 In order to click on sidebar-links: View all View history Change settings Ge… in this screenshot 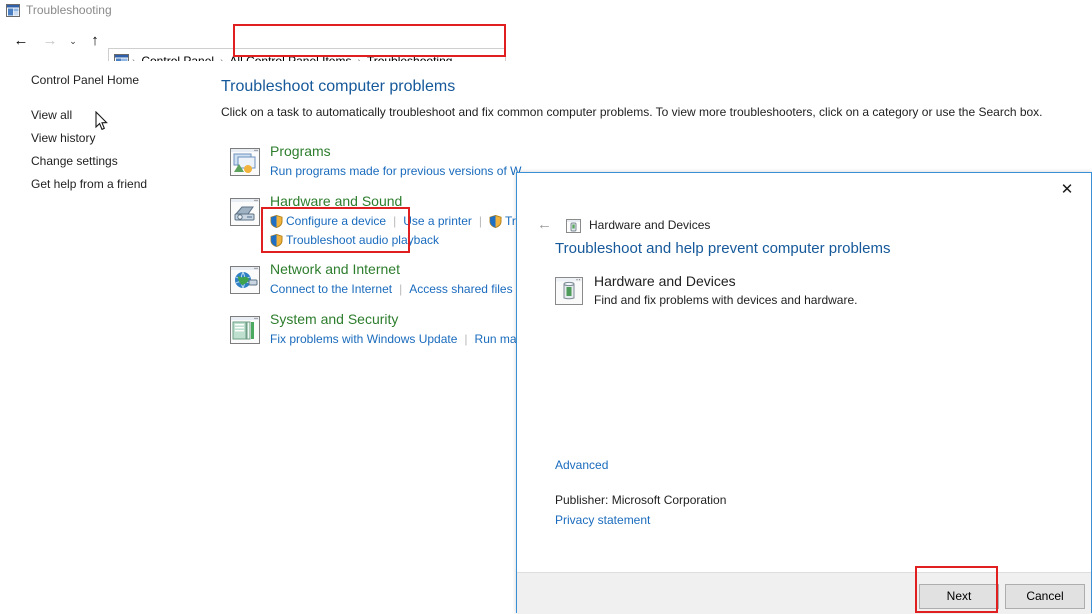, I will do `click(89, 154)`.